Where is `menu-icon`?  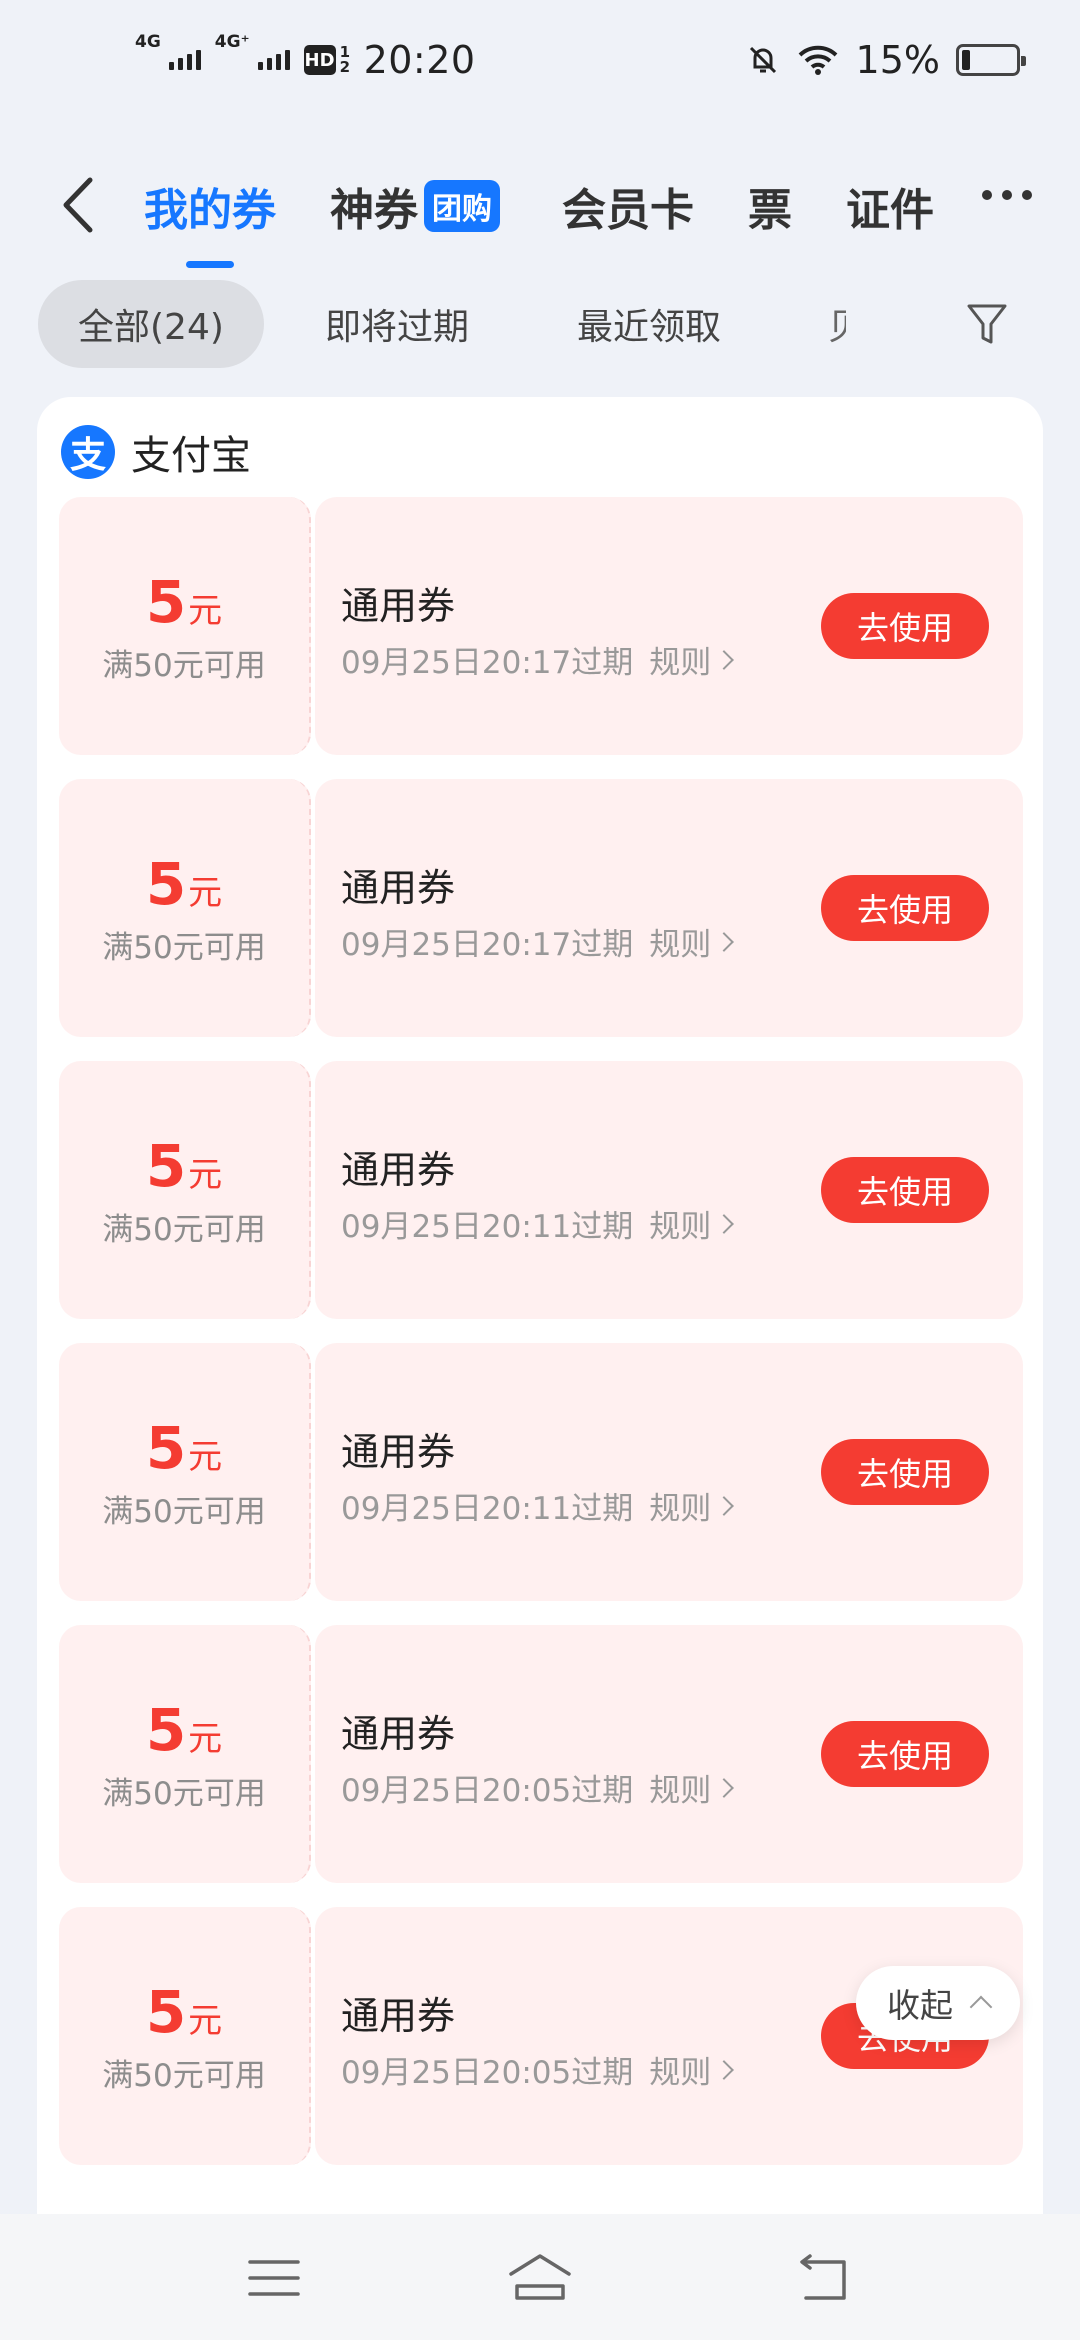
menu-icon is located at coordinates (274, 2278).